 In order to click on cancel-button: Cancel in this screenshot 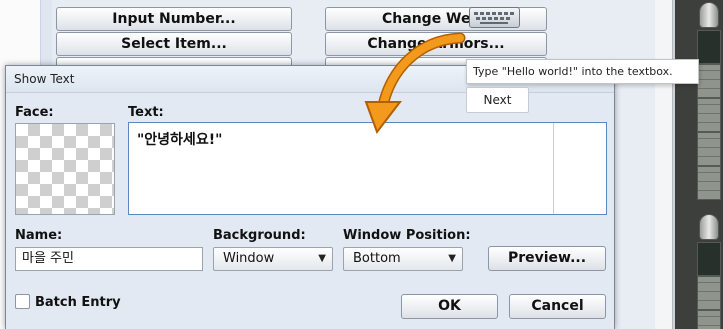, I will do `click(557, 306)`.